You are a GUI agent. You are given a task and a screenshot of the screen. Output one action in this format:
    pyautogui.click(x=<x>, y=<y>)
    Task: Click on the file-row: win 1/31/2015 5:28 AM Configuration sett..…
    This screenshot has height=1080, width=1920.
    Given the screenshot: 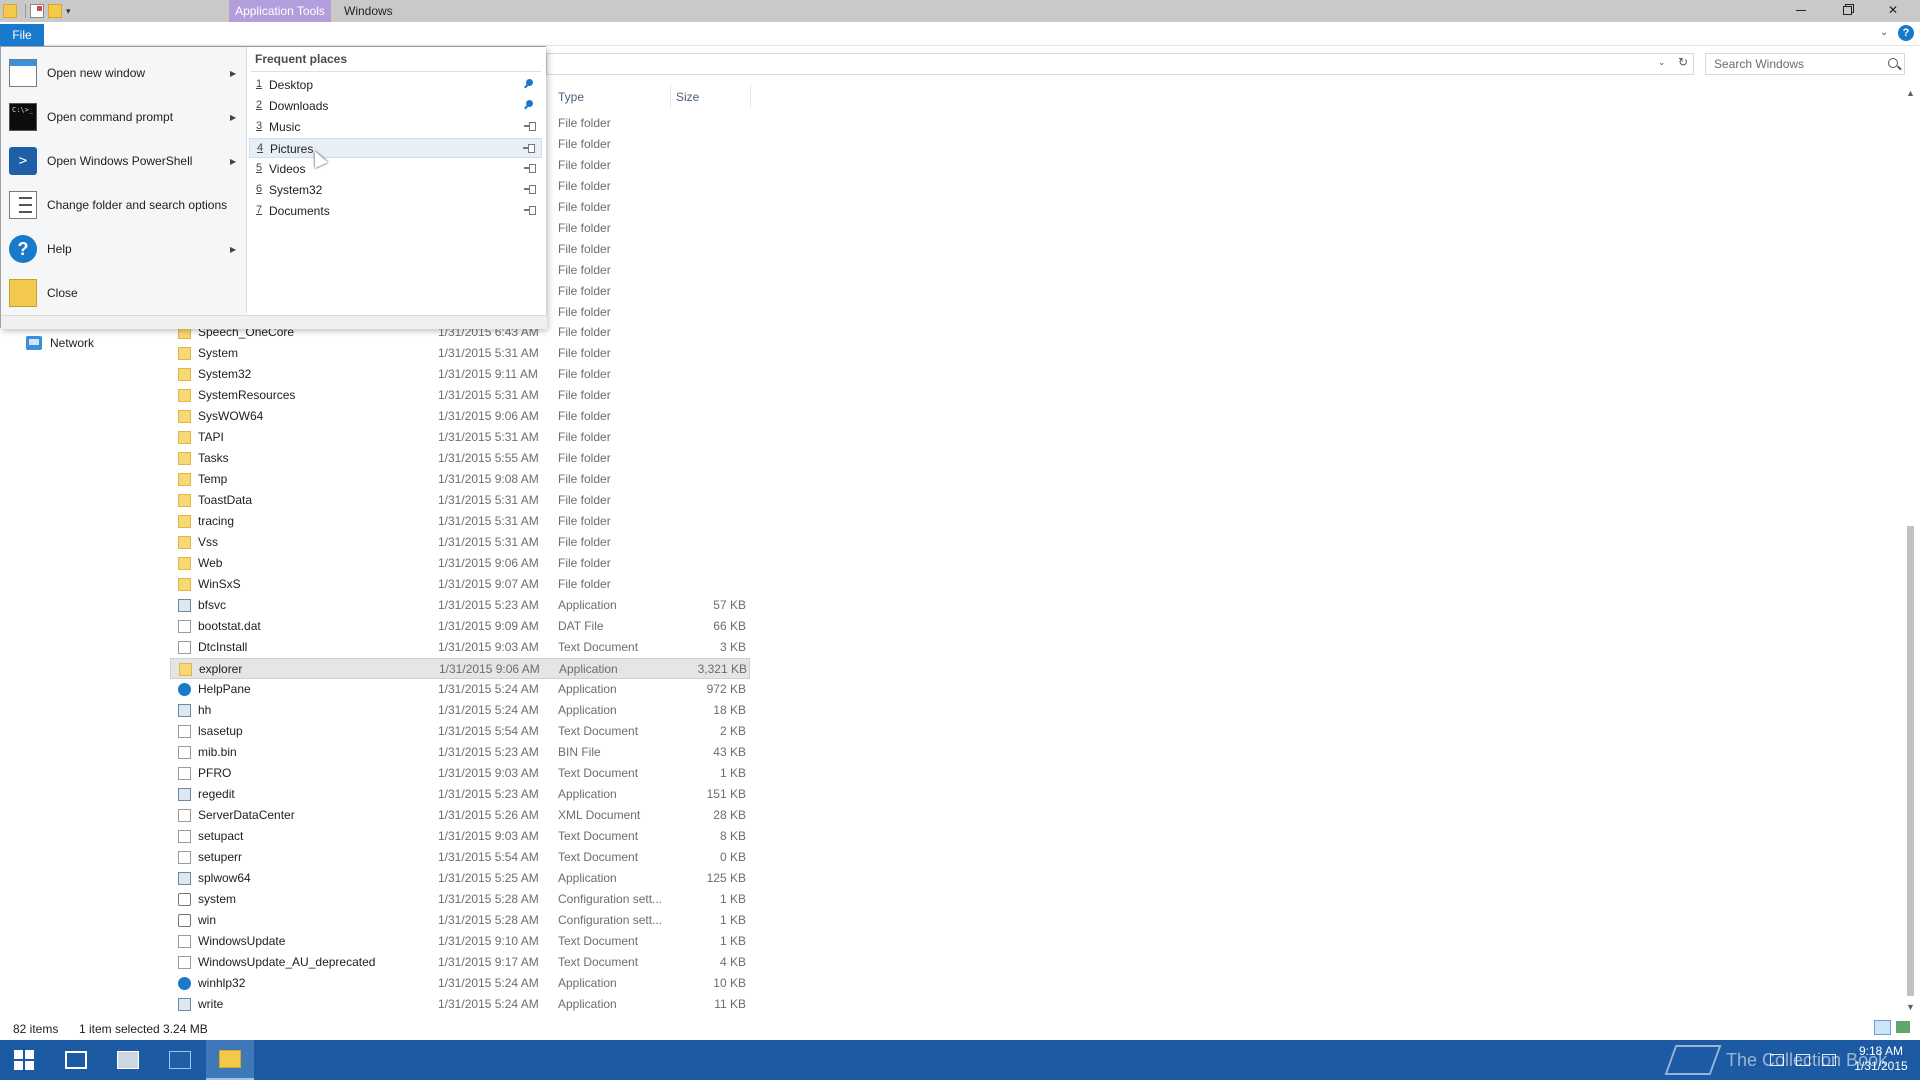 What is the action you would take?
    pyautogui.click(x=460, y=920)
    